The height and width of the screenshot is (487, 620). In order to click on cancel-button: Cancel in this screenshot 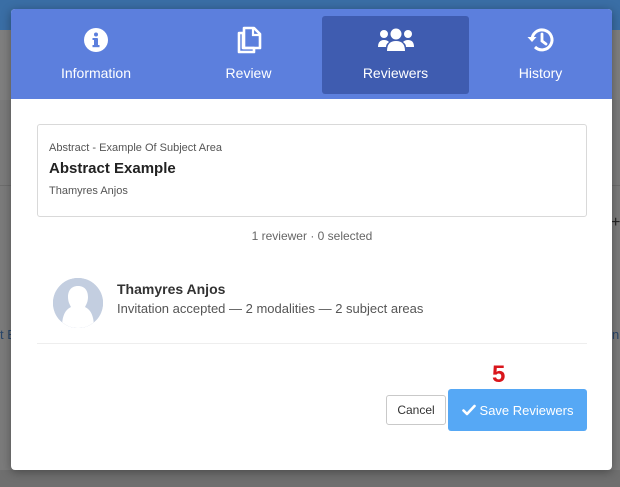, I will do `click(416, 410)`.